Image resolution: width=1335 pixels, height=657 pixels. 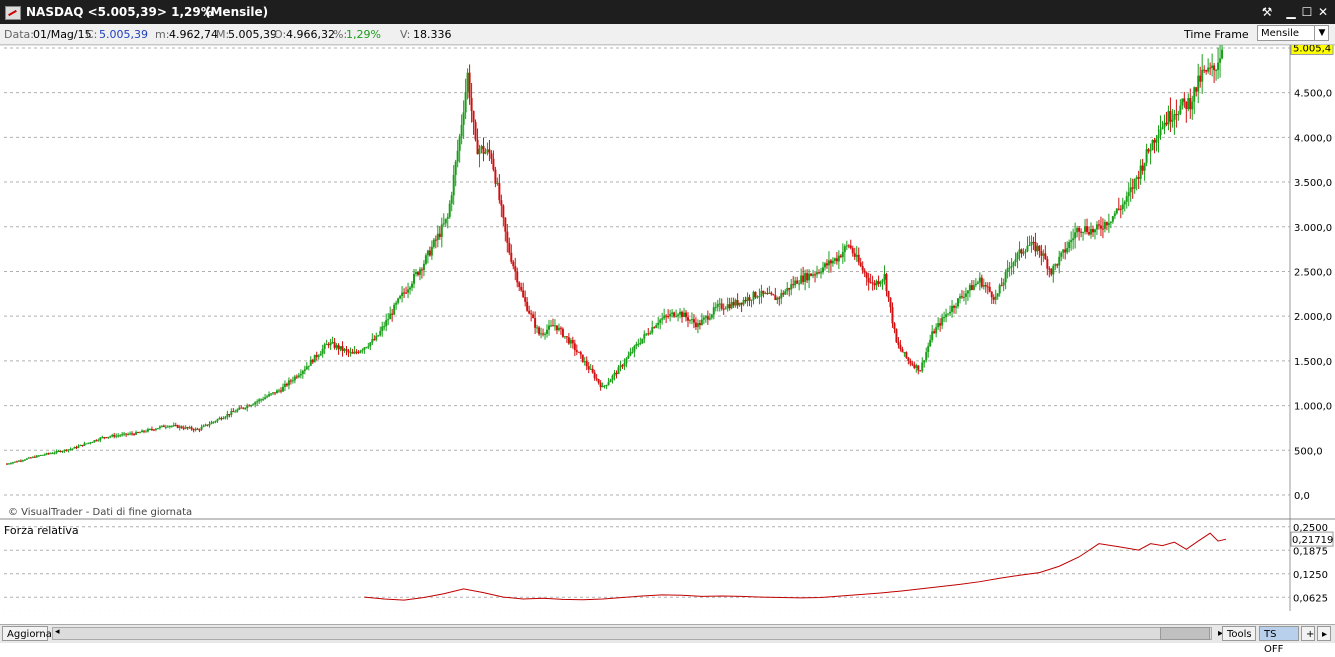 I want to click on minimize-button: ▁, so click(x=1291, y=12).